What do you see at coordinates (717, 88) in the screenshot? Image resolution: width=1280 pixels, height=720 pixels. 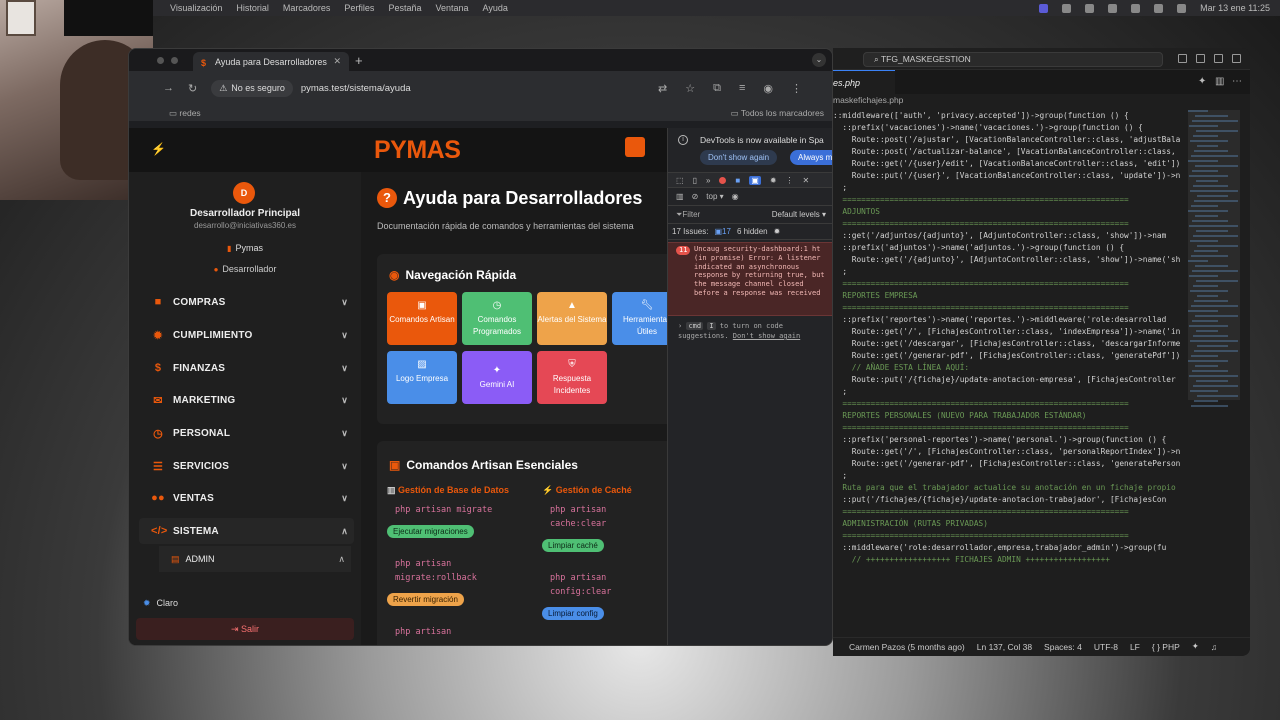 I see `extensions-icon: ⧉` at bounding box center [717, 88].